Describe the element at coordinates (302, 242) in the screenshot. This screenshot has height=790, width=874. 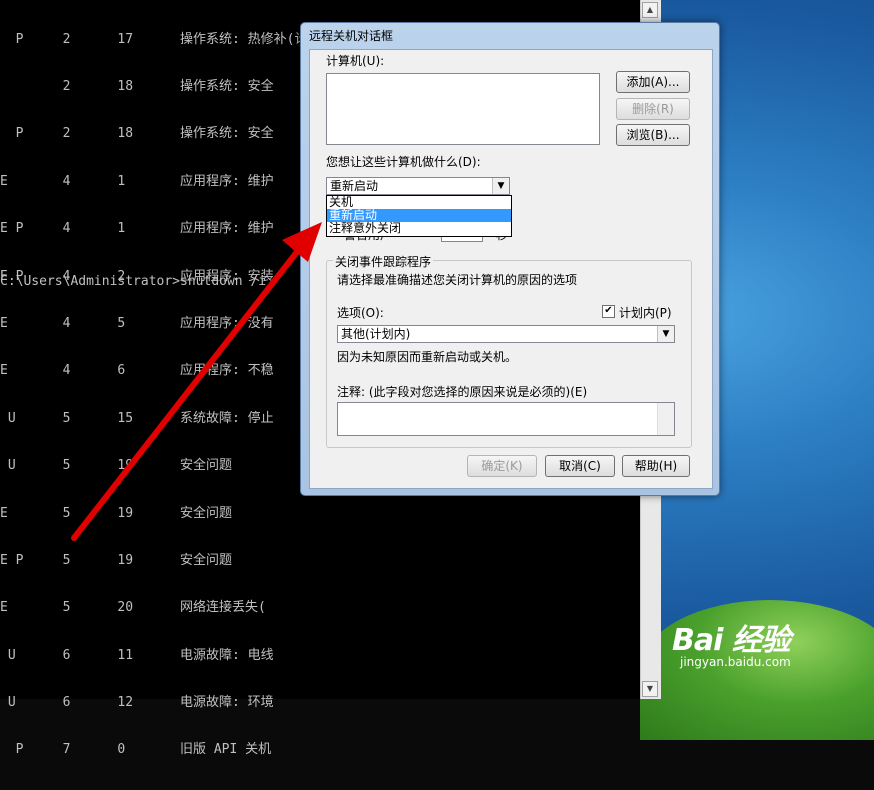
I see `arrow-head-icon` at that location.